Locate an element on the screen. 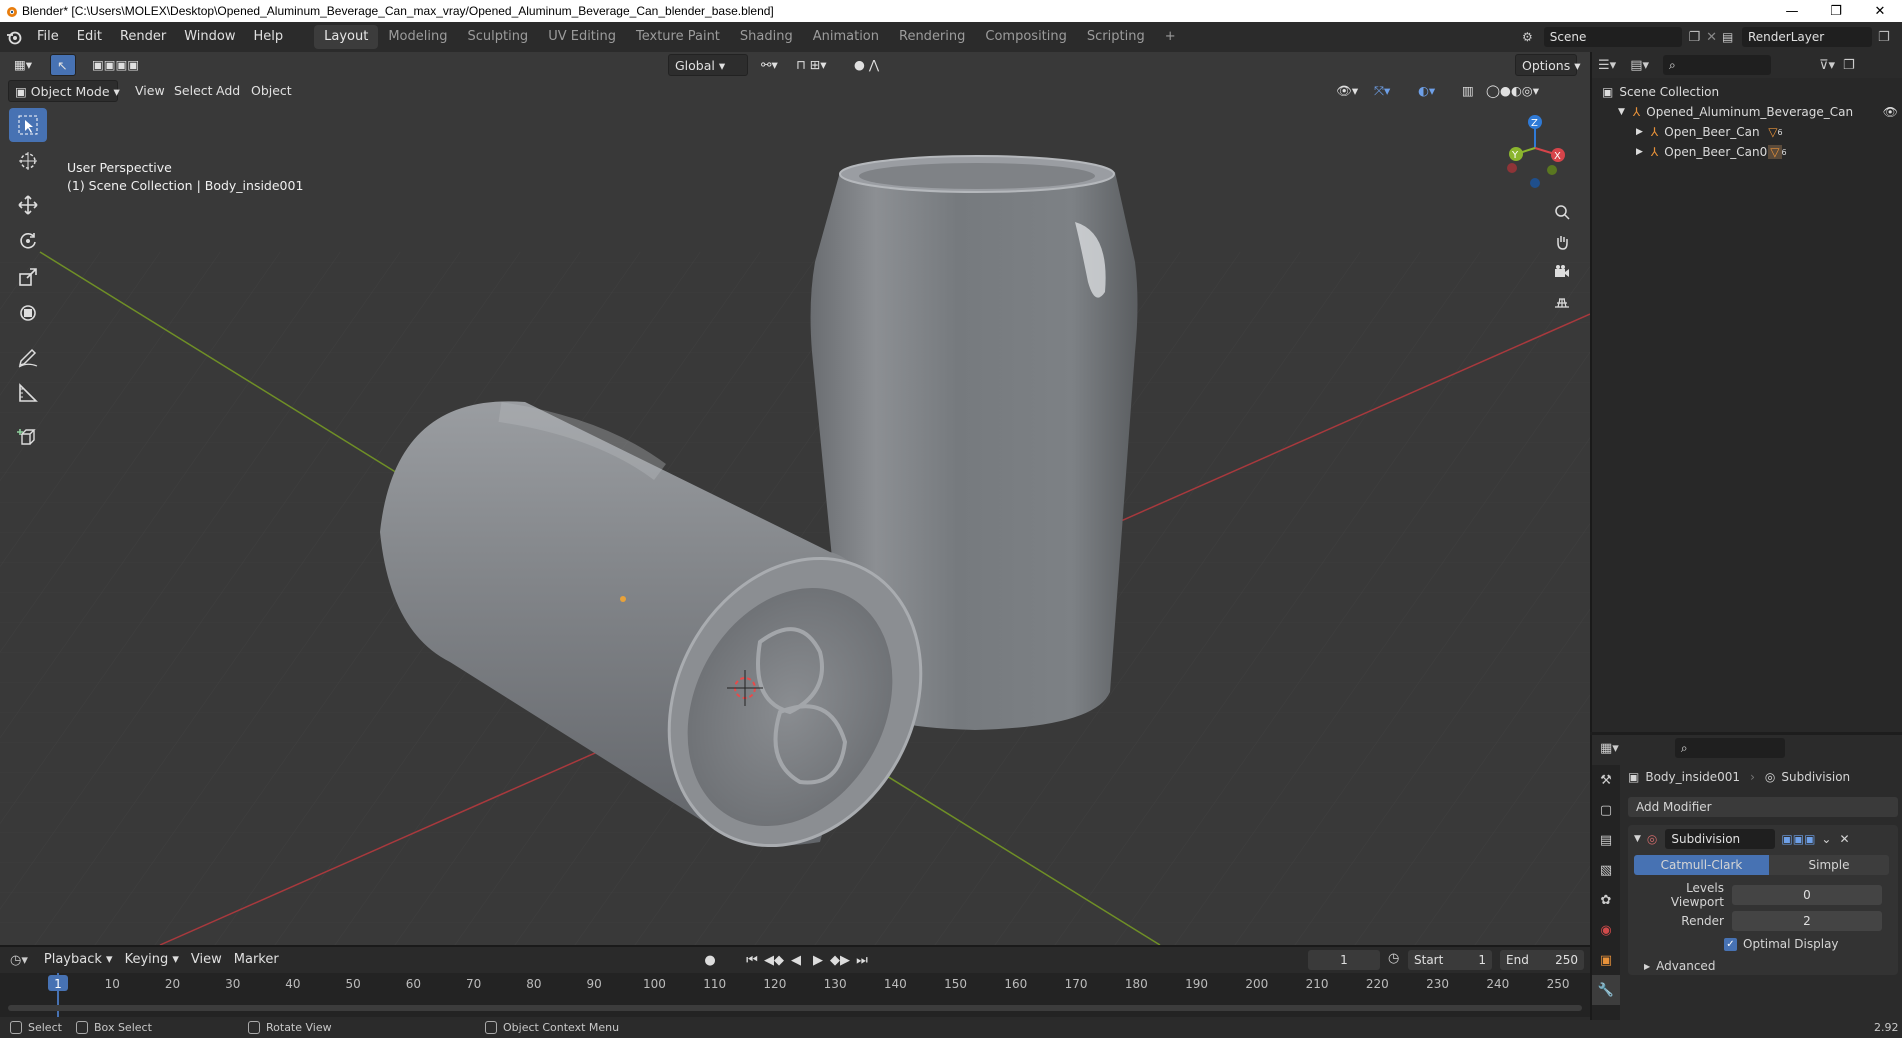 The image size is (1902, 1038). filter-icon: ⊽▾ is located at coordinates (1827, 65).